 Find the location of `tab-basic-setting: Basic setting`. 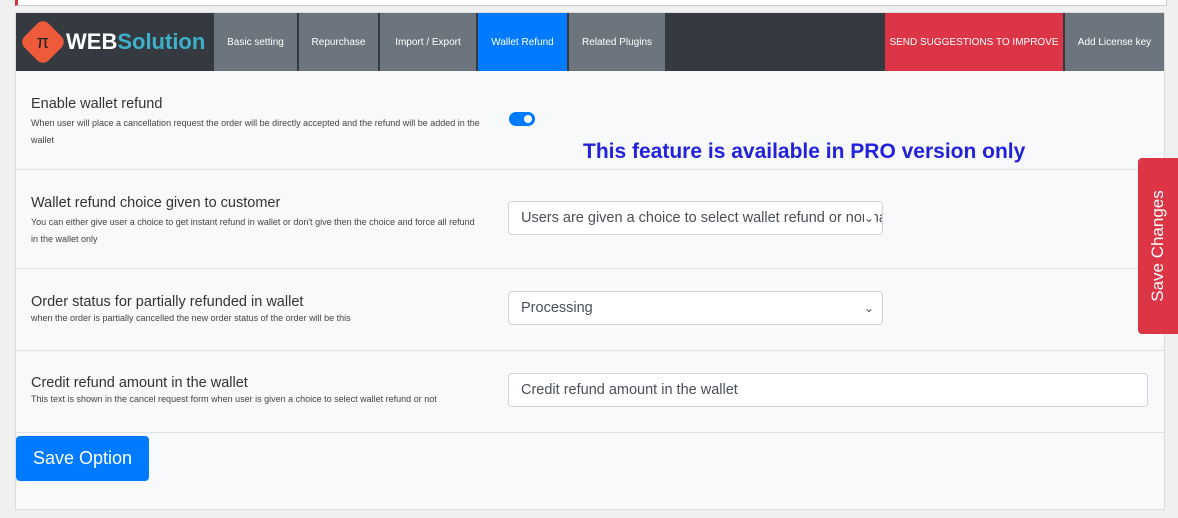

tab-basic-setting: Basic setting is located at coordinates (255, 42).